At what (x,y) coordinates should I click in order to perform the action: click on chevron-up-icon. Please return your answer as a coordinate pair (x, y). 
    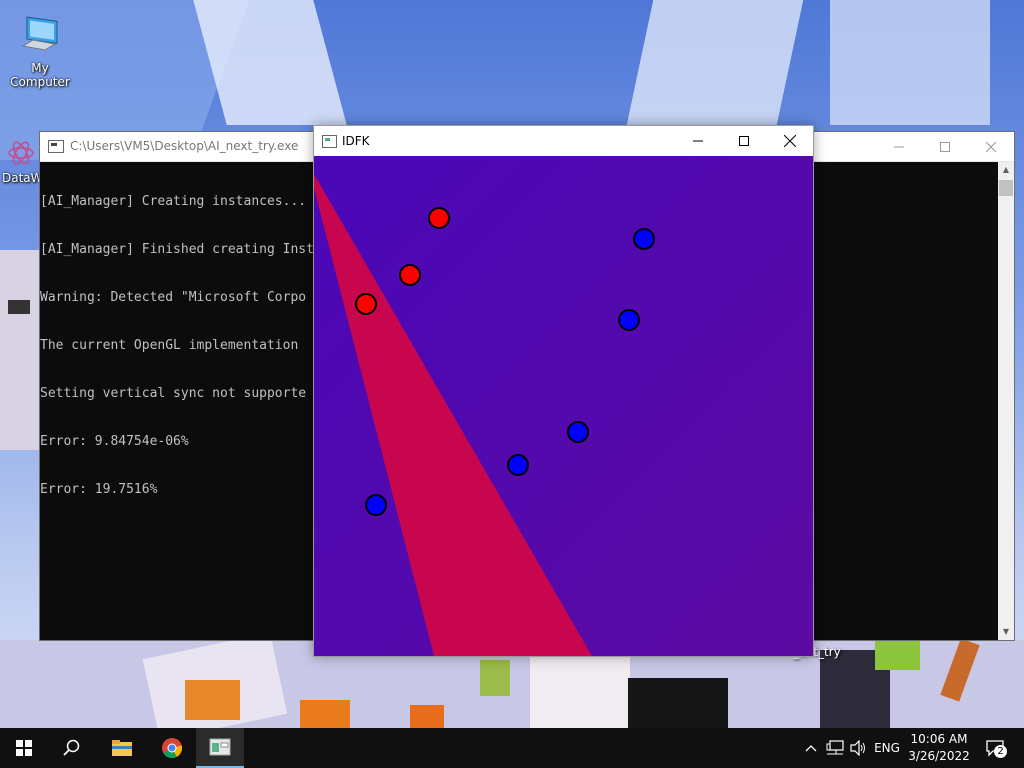
    Looking at the image, I should click on (811, 748).